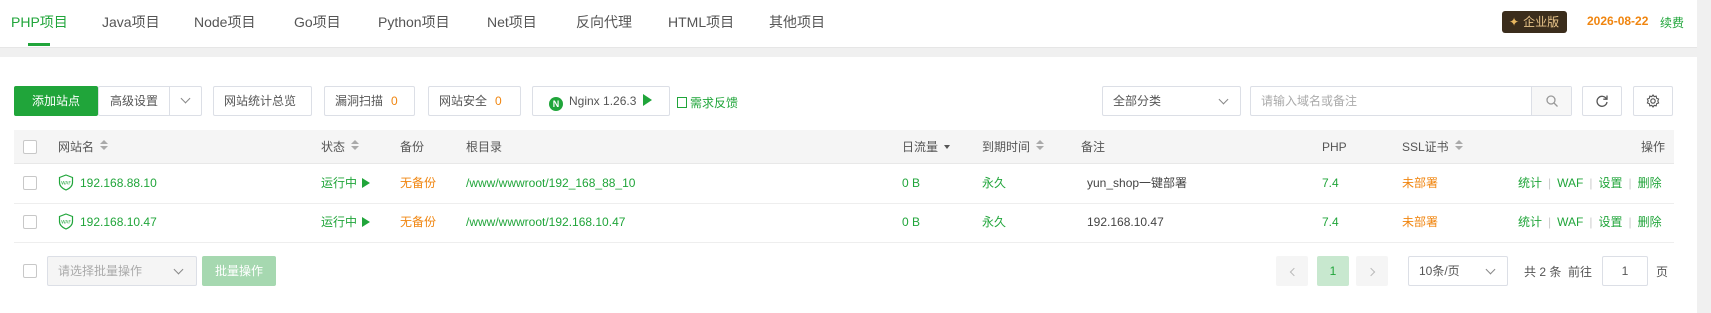  I want to click on chevron-left-icon, so click(1293, 272).